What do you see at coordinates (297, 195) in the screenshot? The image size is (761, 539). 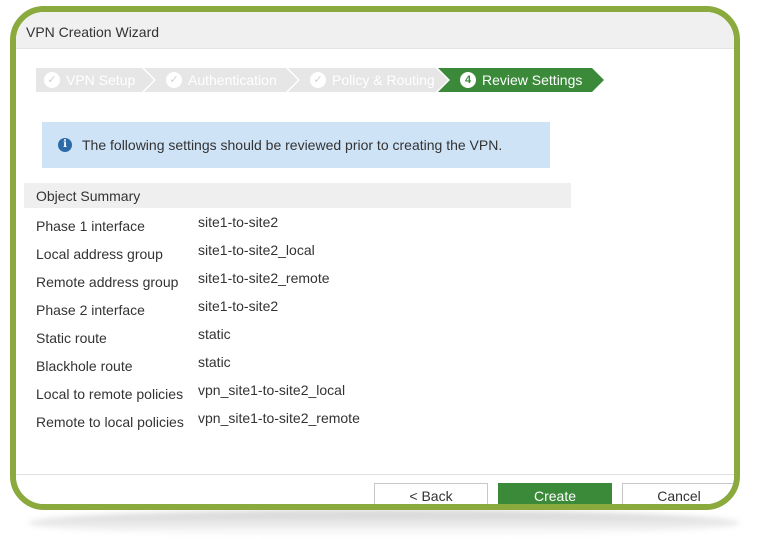 I see `object-summary-header: Object Summary` at bounding box center [297, 195].